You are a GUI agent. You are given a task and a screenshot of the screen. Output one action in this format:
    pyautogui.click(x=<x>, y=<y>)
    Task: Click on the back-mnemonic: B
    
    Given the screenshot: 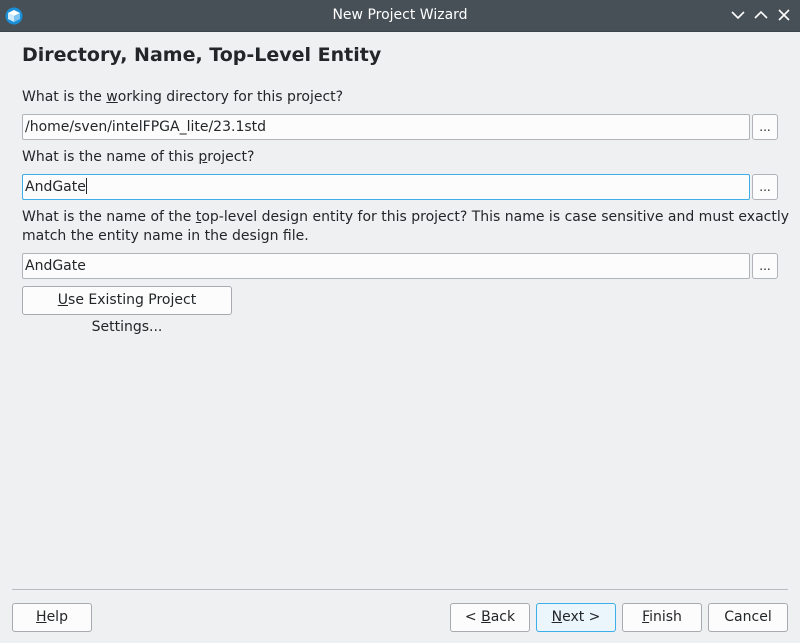 What is the action you would take?
    pyautogui.click(x=486, y=617)
    